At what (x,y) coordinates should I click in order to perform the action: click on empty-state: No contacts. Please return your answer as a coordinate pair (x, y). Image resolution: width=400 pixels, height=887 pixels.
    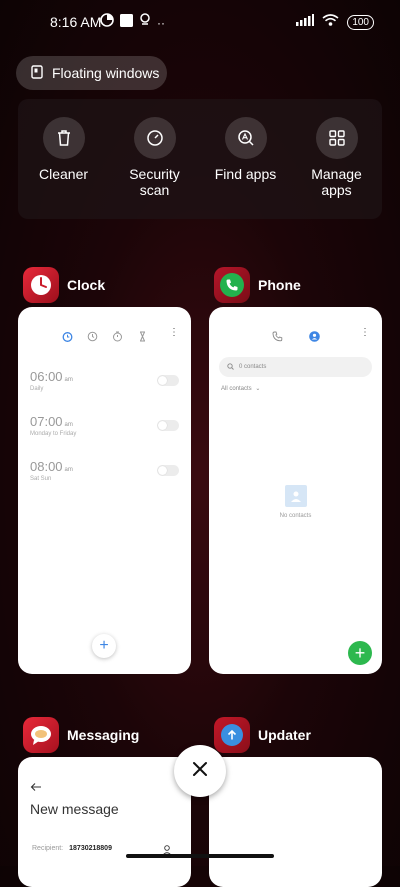
    Looking at the image, I should click on (295, 502).